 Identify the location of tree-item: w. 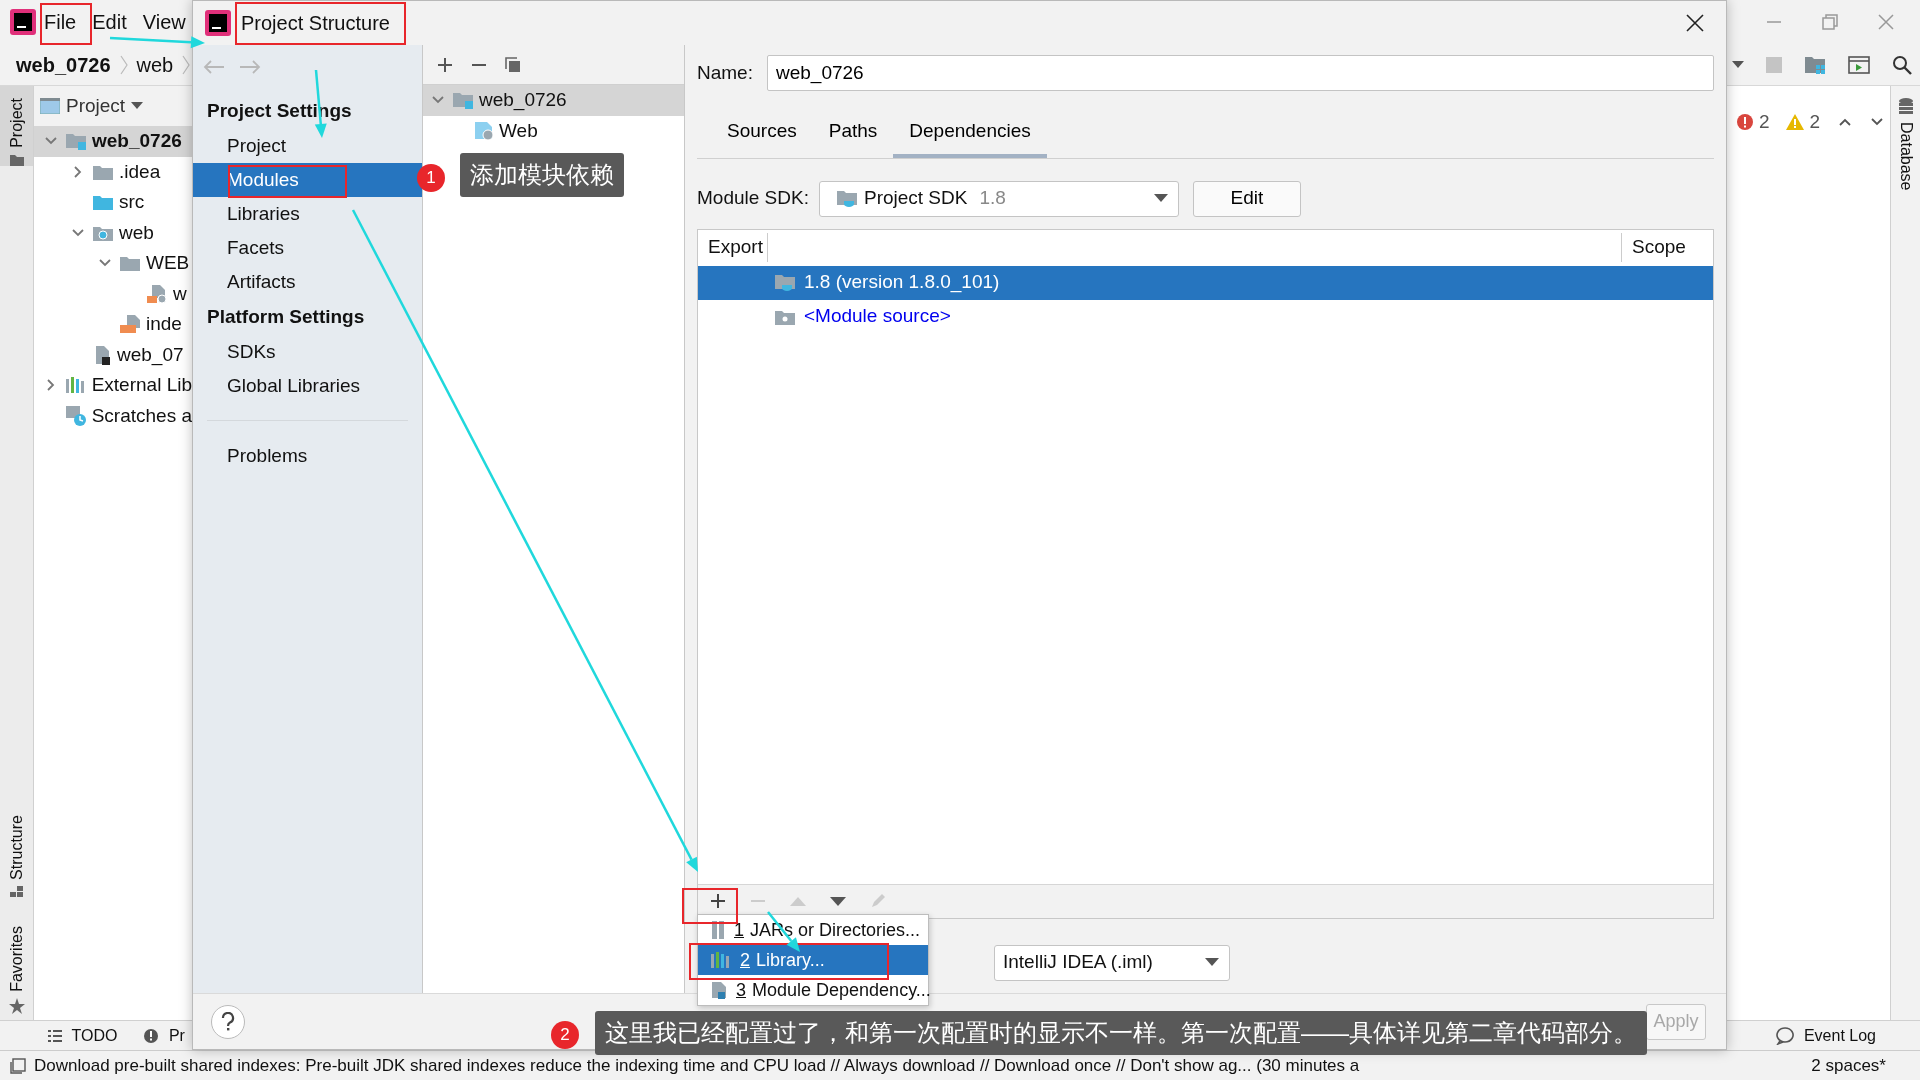
(180, 293).